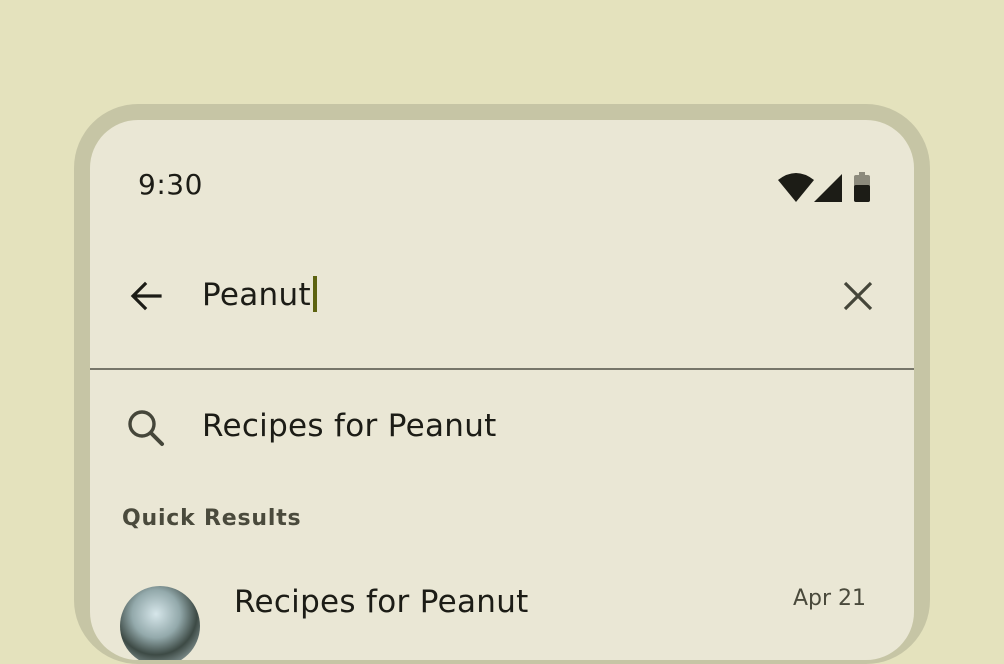 The height and width of the screenshot is (664, 1004). Describe the element at coordinates (170, 184) in the screenshot. I see `status-time: 9:30` at that location.